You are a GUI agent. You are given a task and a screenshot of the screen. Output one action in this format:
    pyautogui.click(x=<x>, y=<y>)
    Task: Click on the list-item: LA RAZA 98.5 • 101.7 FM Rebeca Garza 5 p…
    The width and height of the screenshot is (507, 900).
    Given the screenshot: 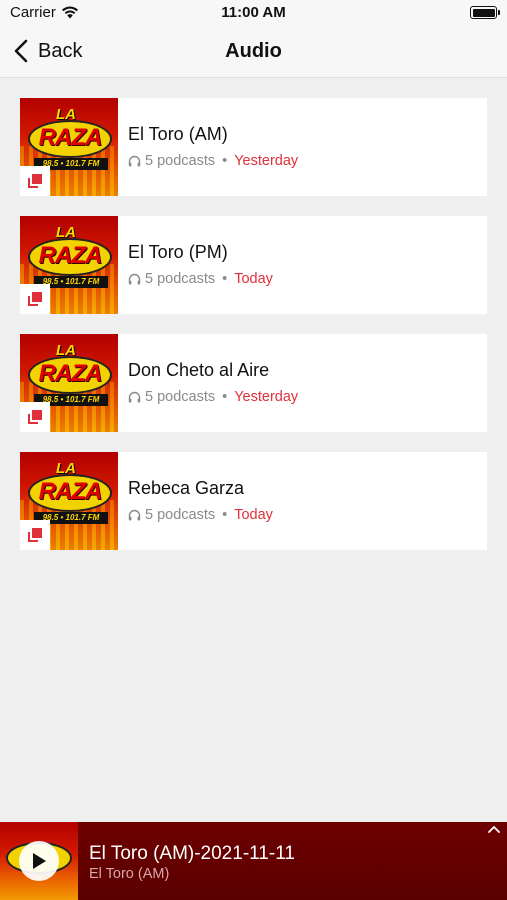 What is the action you would take?
    pyautogui.click(x=253, y=501)
    